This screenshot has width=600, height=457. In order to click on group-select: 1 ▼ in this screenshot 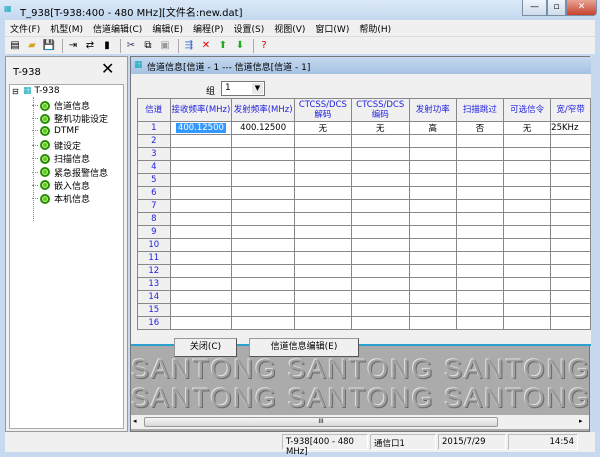, I will do `click(243, 88)`.